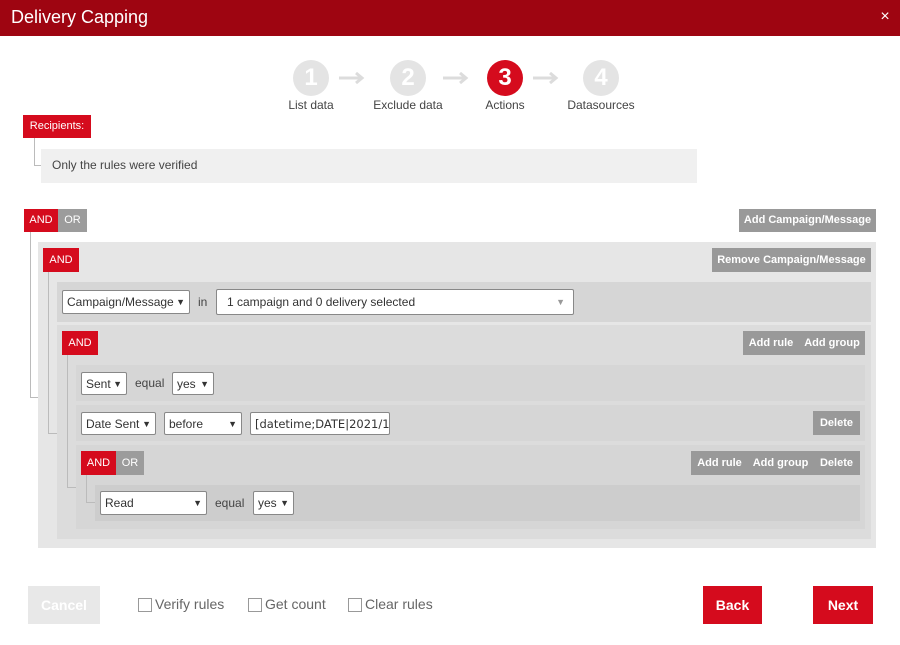 Image resolution: width=900 pixels, height=645 pixels. What do you see at coordinates (836, 423) in the screenshot?
I see `delete-rule-button: Delete` at bounding box center [836, 423].